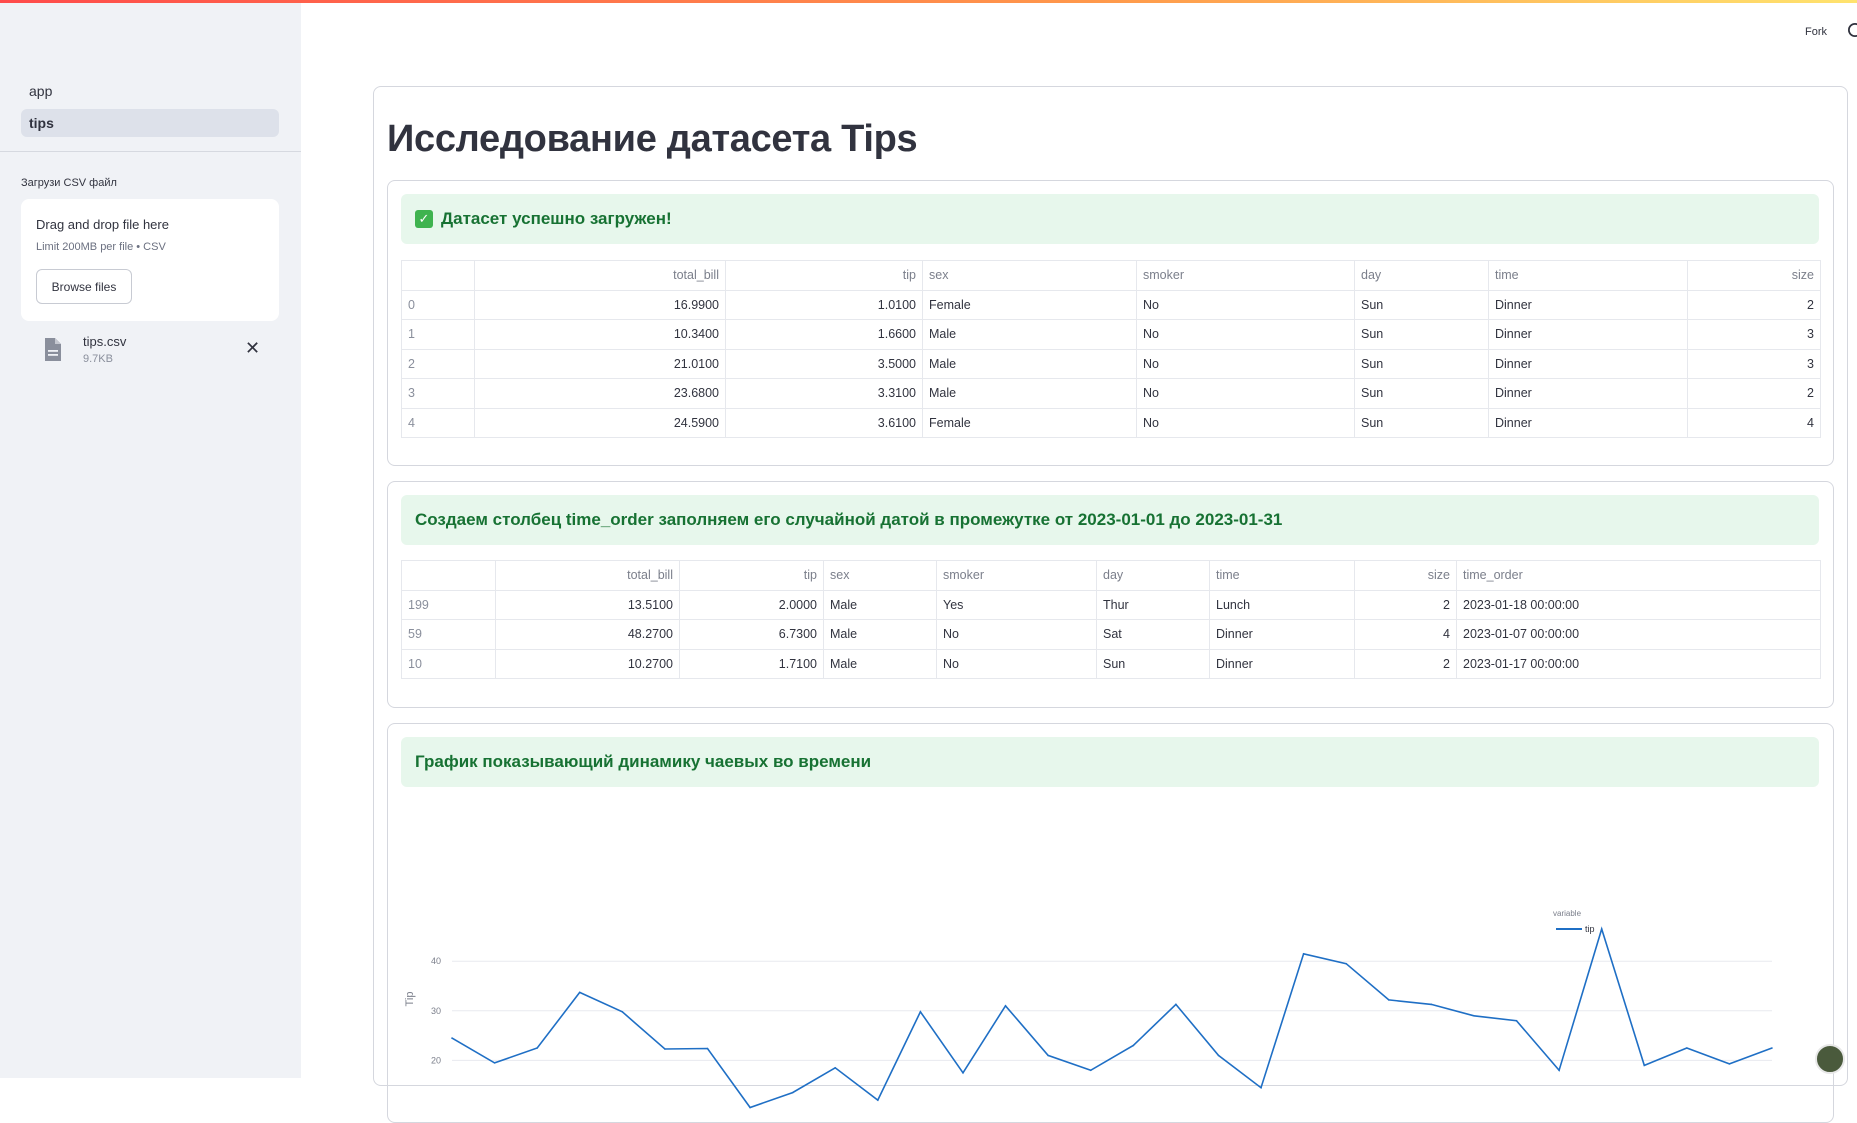 Image resolution: width=1857 pixels, height=1123 pixels. Describe the element at coordinates (448, 663) in the screenshot. I see `row-index: 10` at that location.